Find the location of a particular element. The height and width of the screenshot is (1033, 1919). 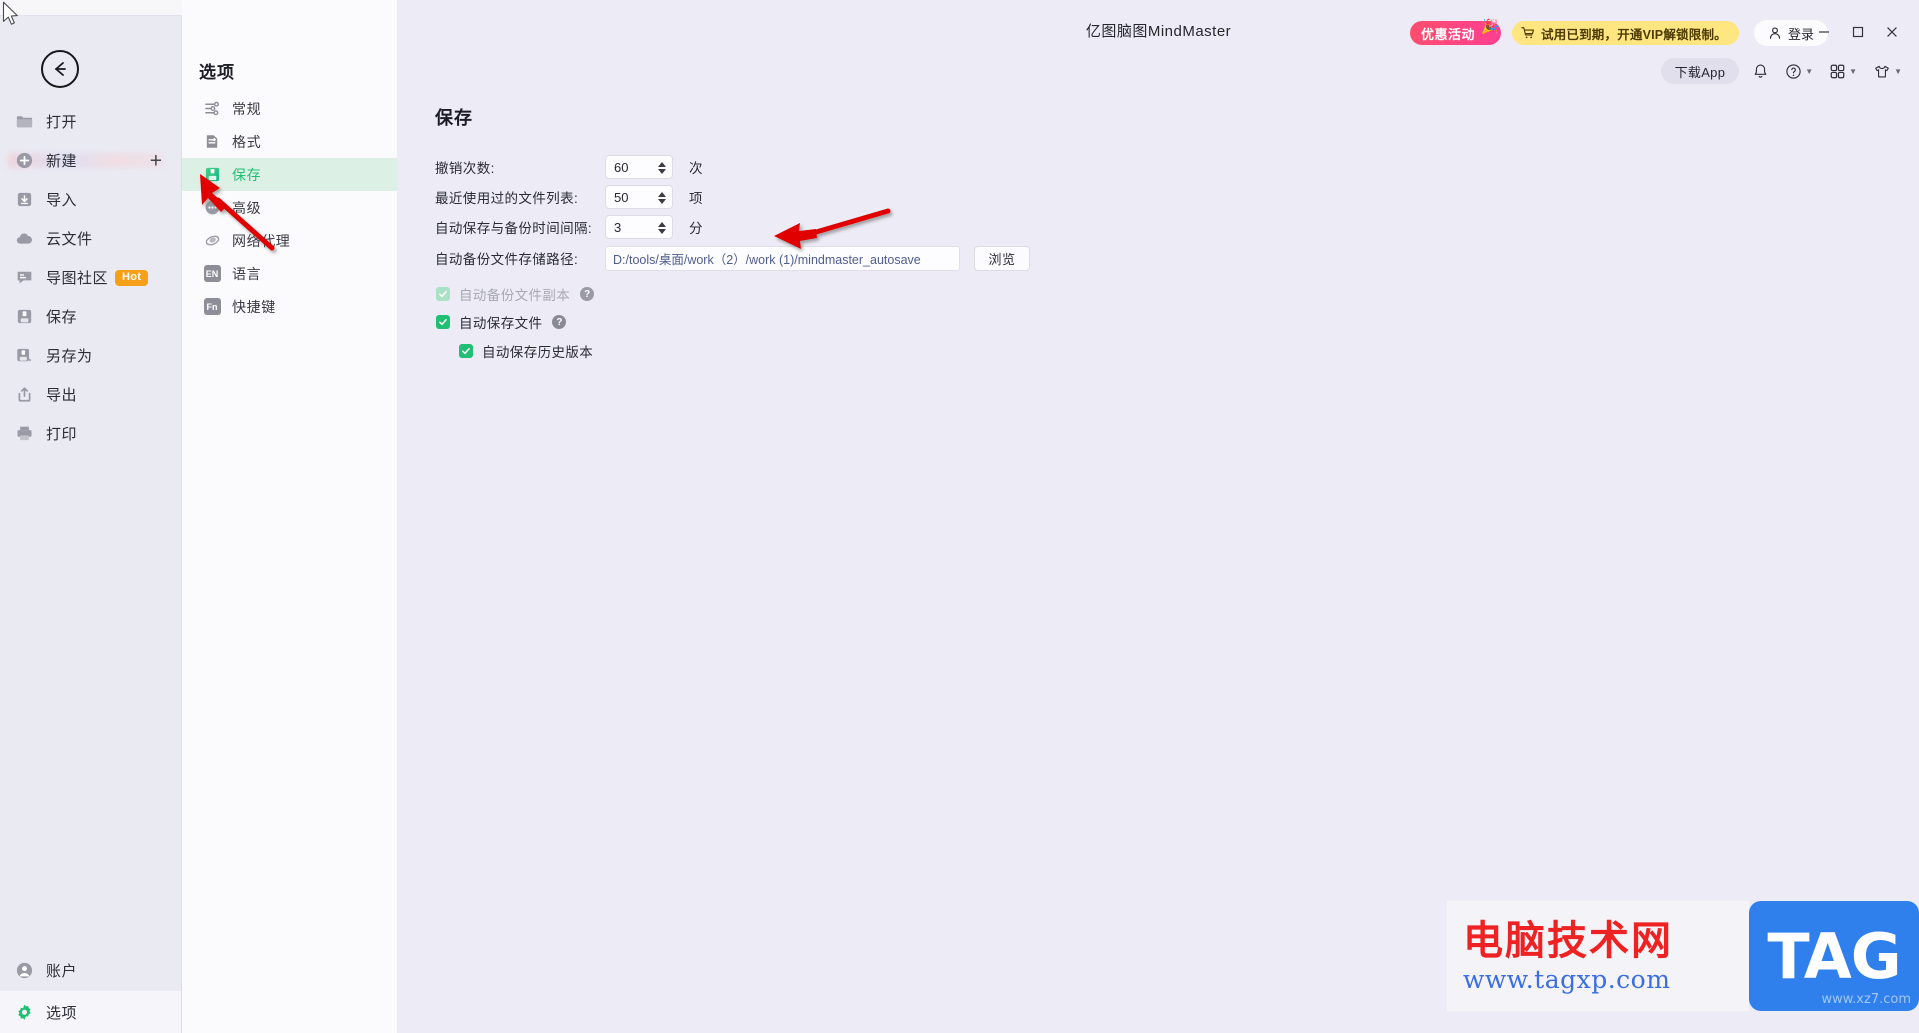

folder-icon is located at coordinates (24, 122).